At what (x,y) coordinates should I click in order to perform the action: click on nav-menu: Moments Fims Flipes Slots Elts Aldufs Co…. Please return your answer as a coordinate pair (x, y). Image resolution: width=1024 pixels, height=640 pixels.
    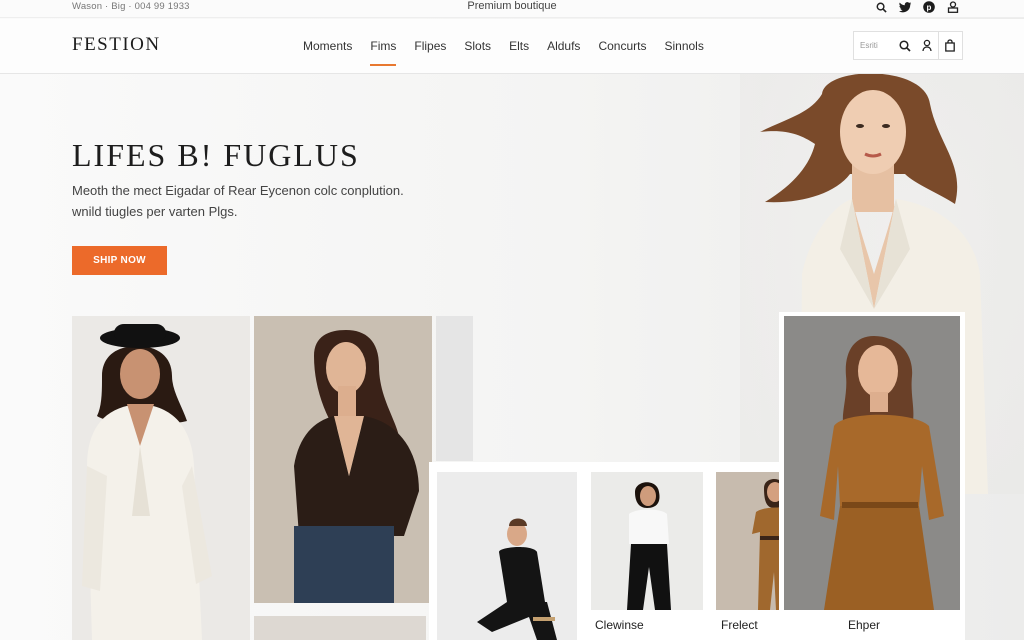
    Looking at the image, I should click on (512, 52).